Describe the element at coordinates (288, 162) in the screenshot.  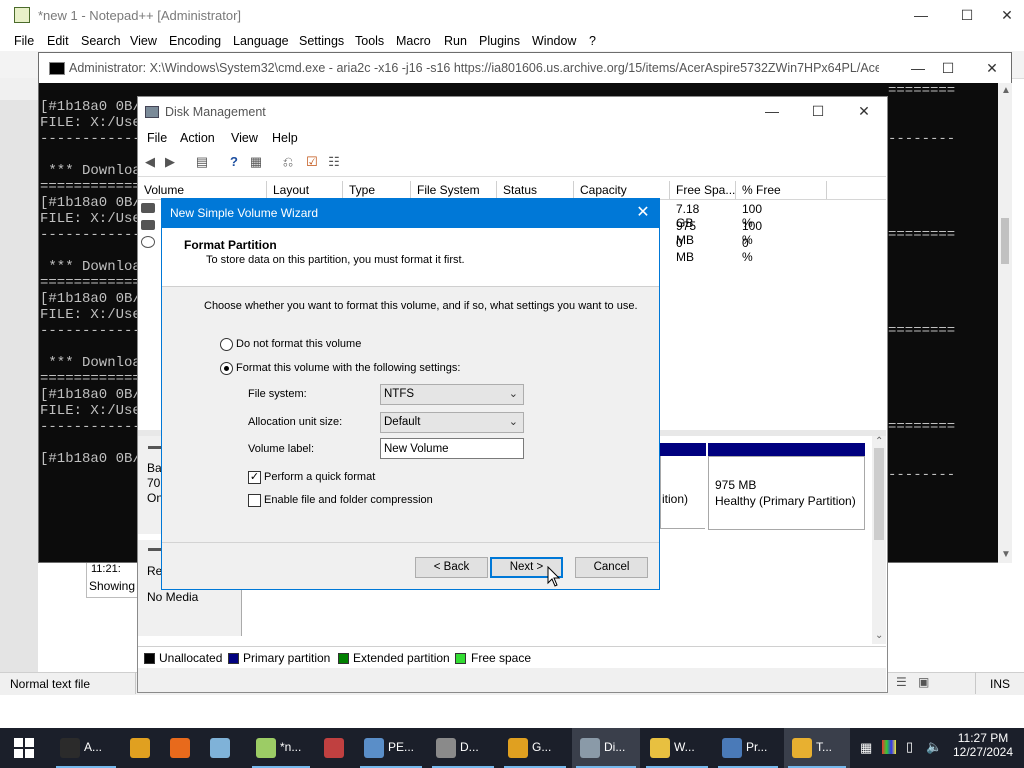
I see `connect-icon: ⎌` at that location.